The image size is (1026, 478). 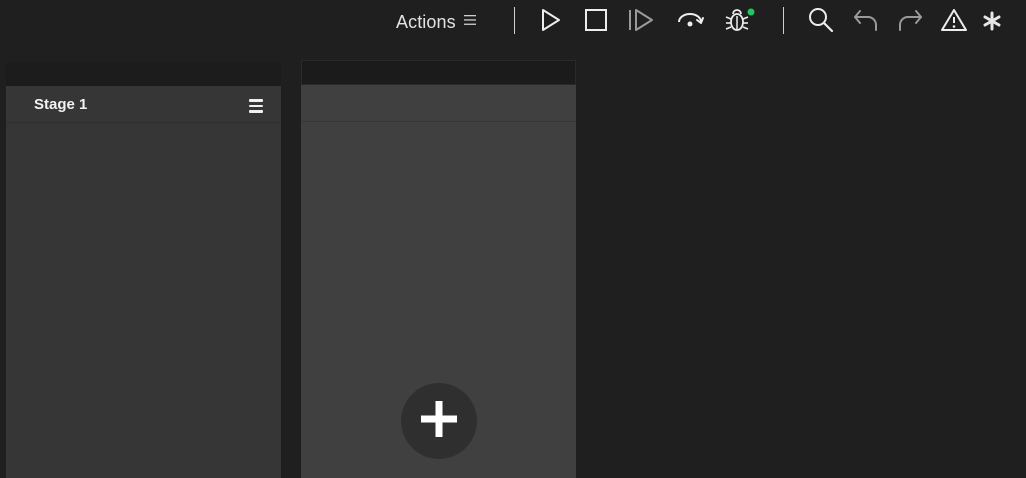 I want to click on debug-icon, so click(x=739, y=20).